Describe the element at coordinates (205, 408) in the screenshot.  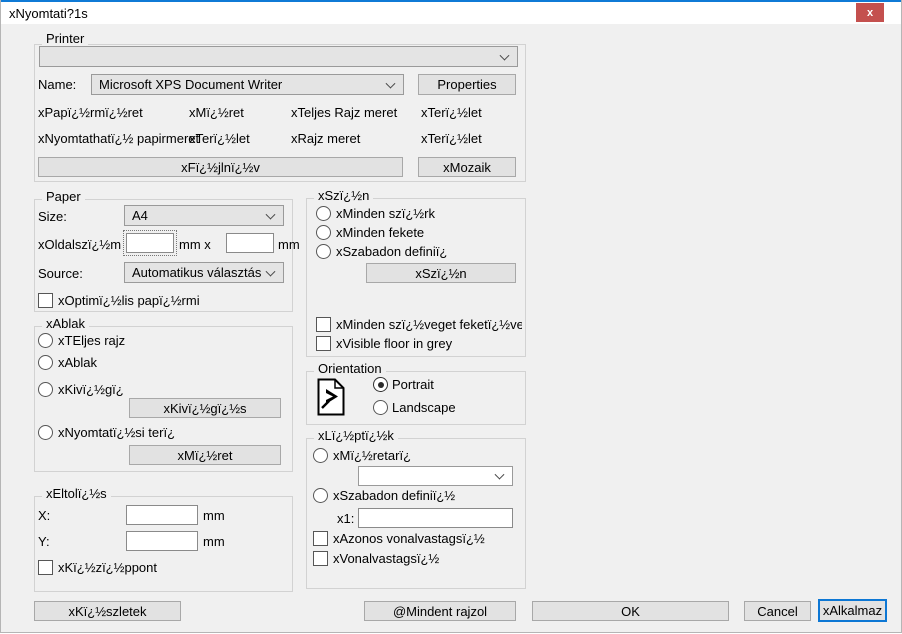
I see `clip-button: xKivï¿½gï¿½s` at that location.